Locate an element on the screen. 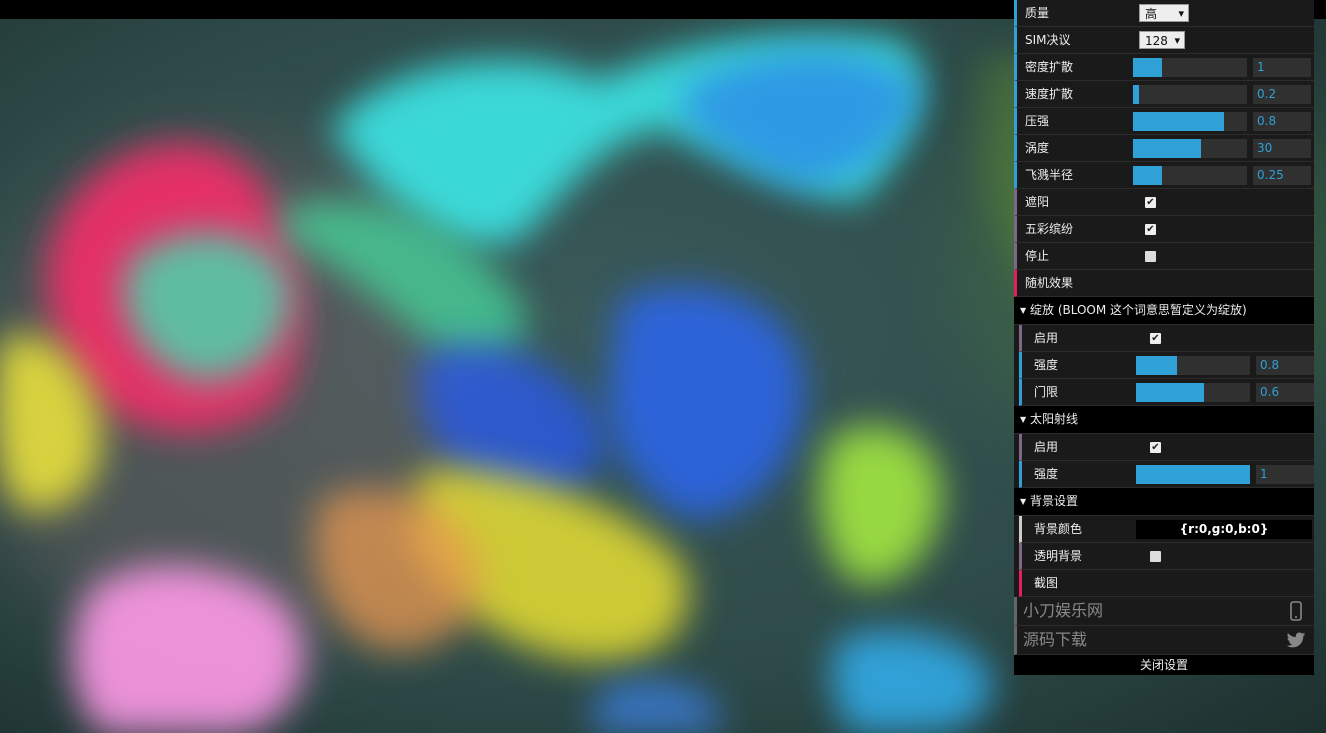 The height and width of the screenshot is (733, 1326). sunrays-enabled-label: 启用 is located at coordinates (1046, 447).